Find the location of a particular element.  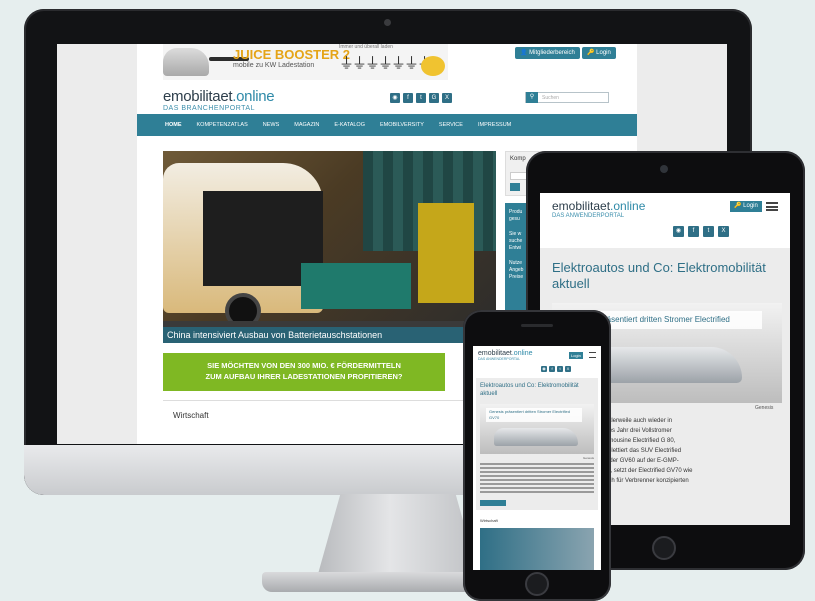

banner-plugs-icon: ⏚⏚⏚⏚⏚⏚⏚ is located at coordinates (385, 63).